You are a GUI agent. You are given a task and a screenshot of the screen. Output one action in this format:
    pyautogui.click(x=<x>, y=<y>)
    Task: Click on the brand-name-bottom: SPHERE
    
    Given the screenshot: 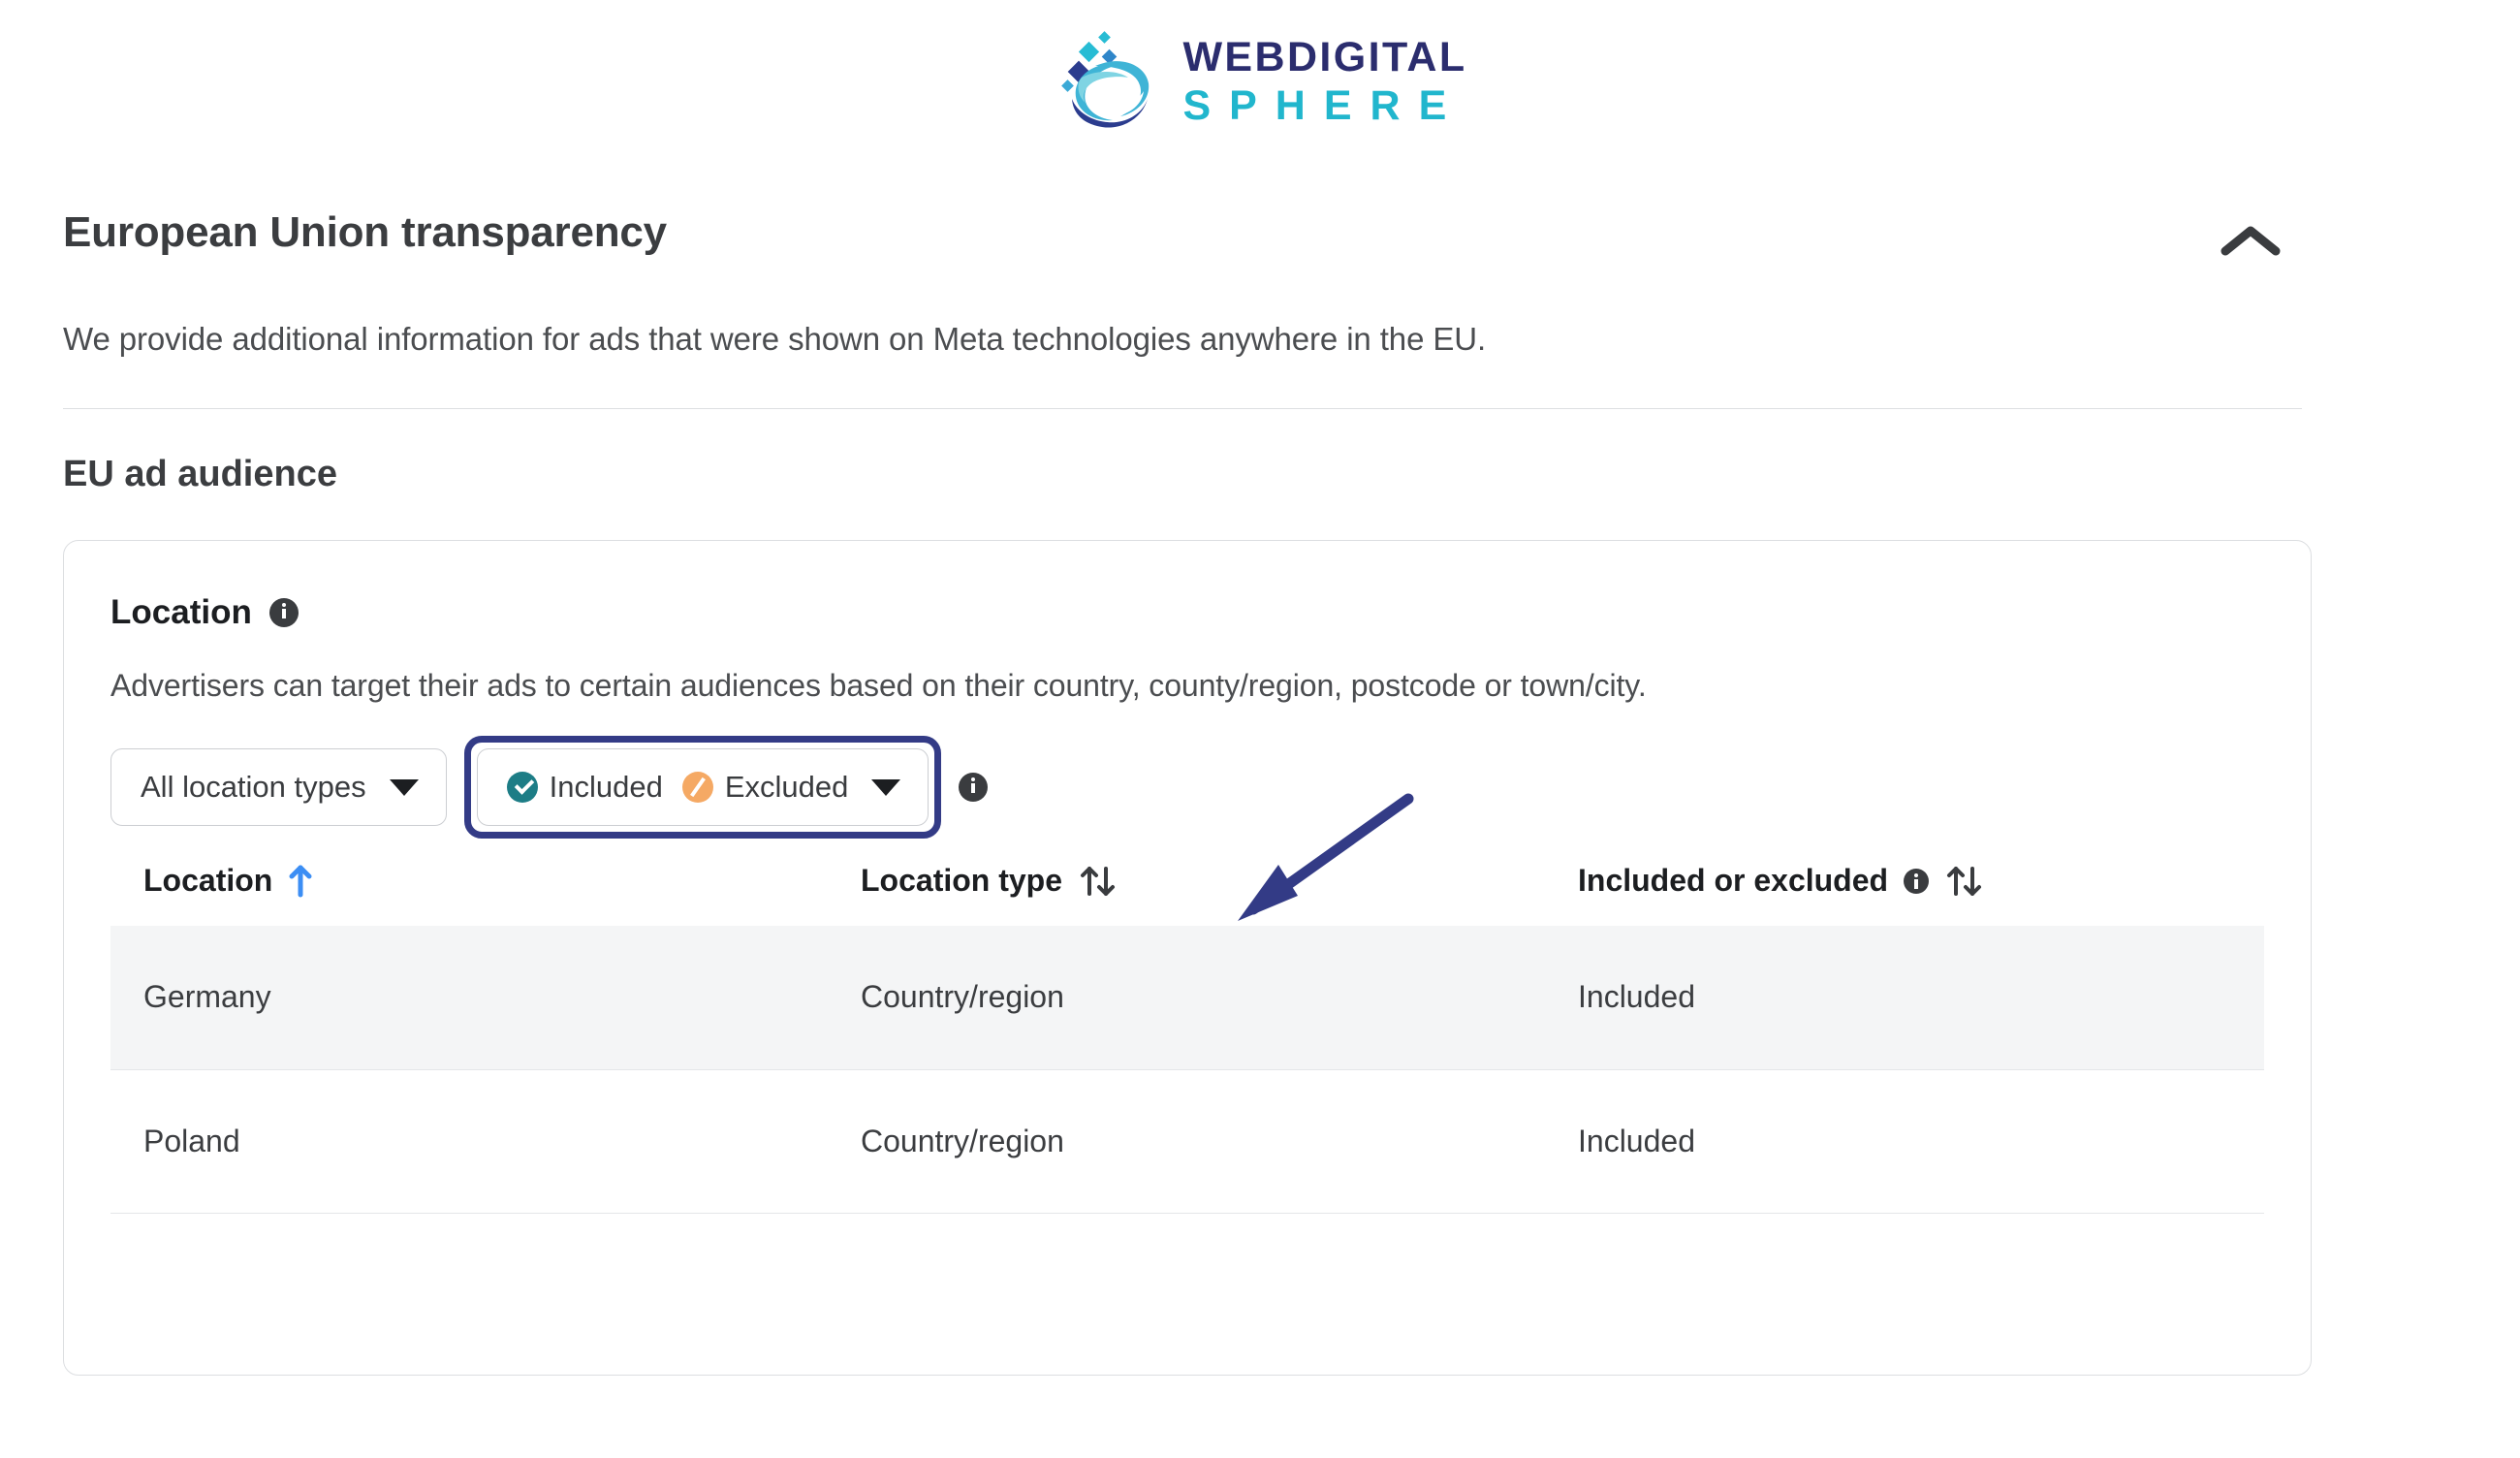 What is the action you would take?
    pyautogui.click(x=1324, y=105)
    